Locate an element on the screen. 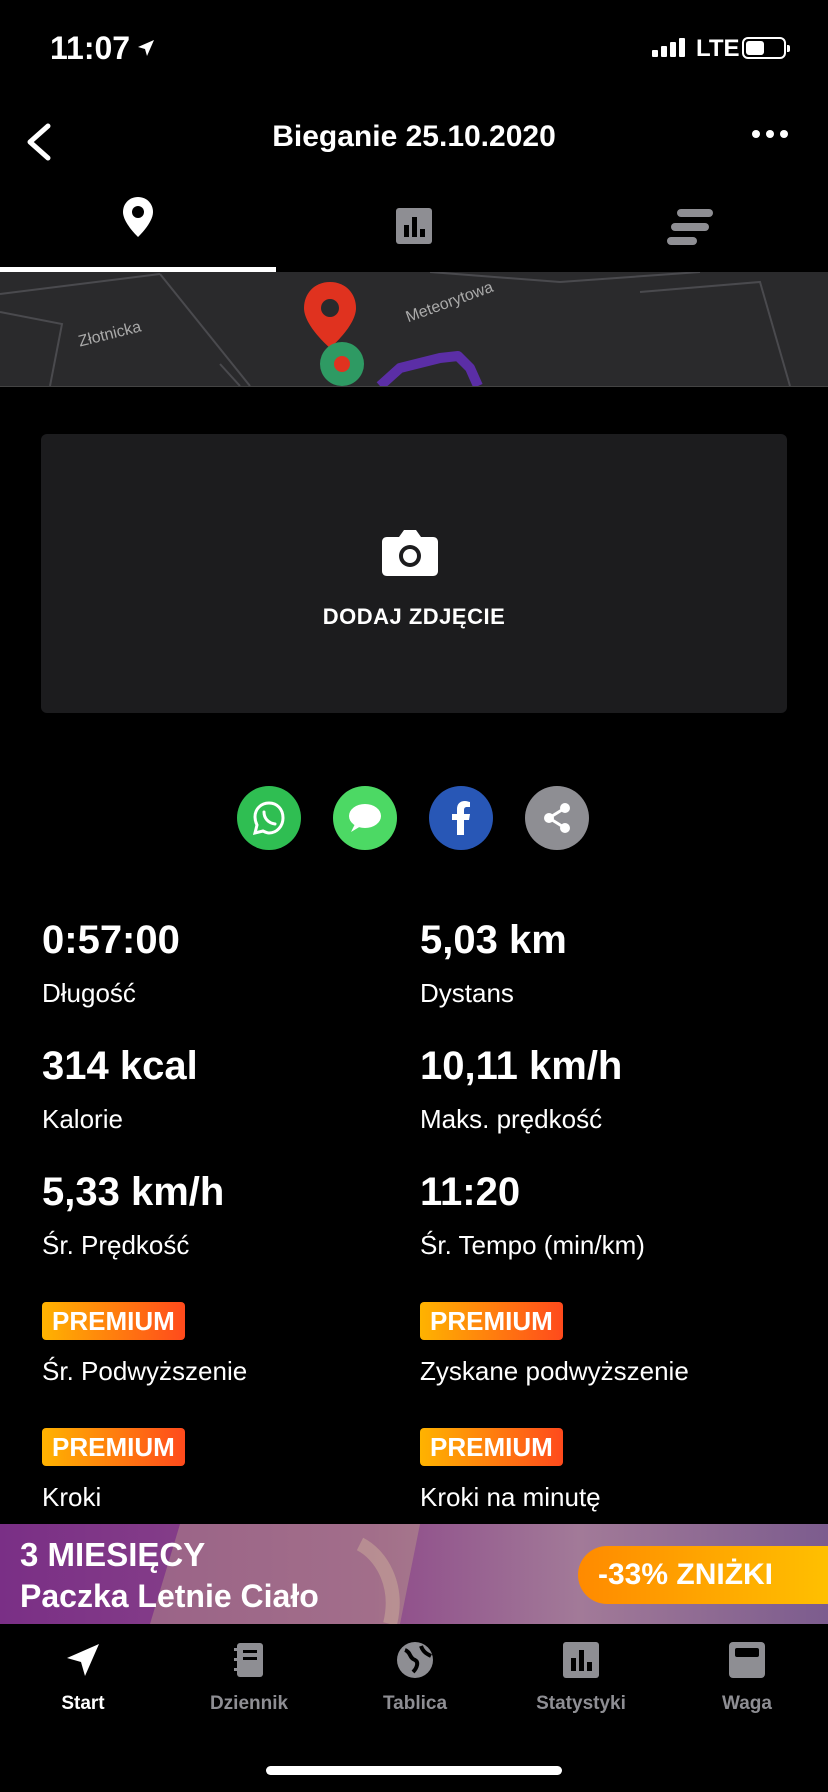 This screenshot has width=828, height=1792. nav-label: Tablica is located at coordinates (415, 1703).